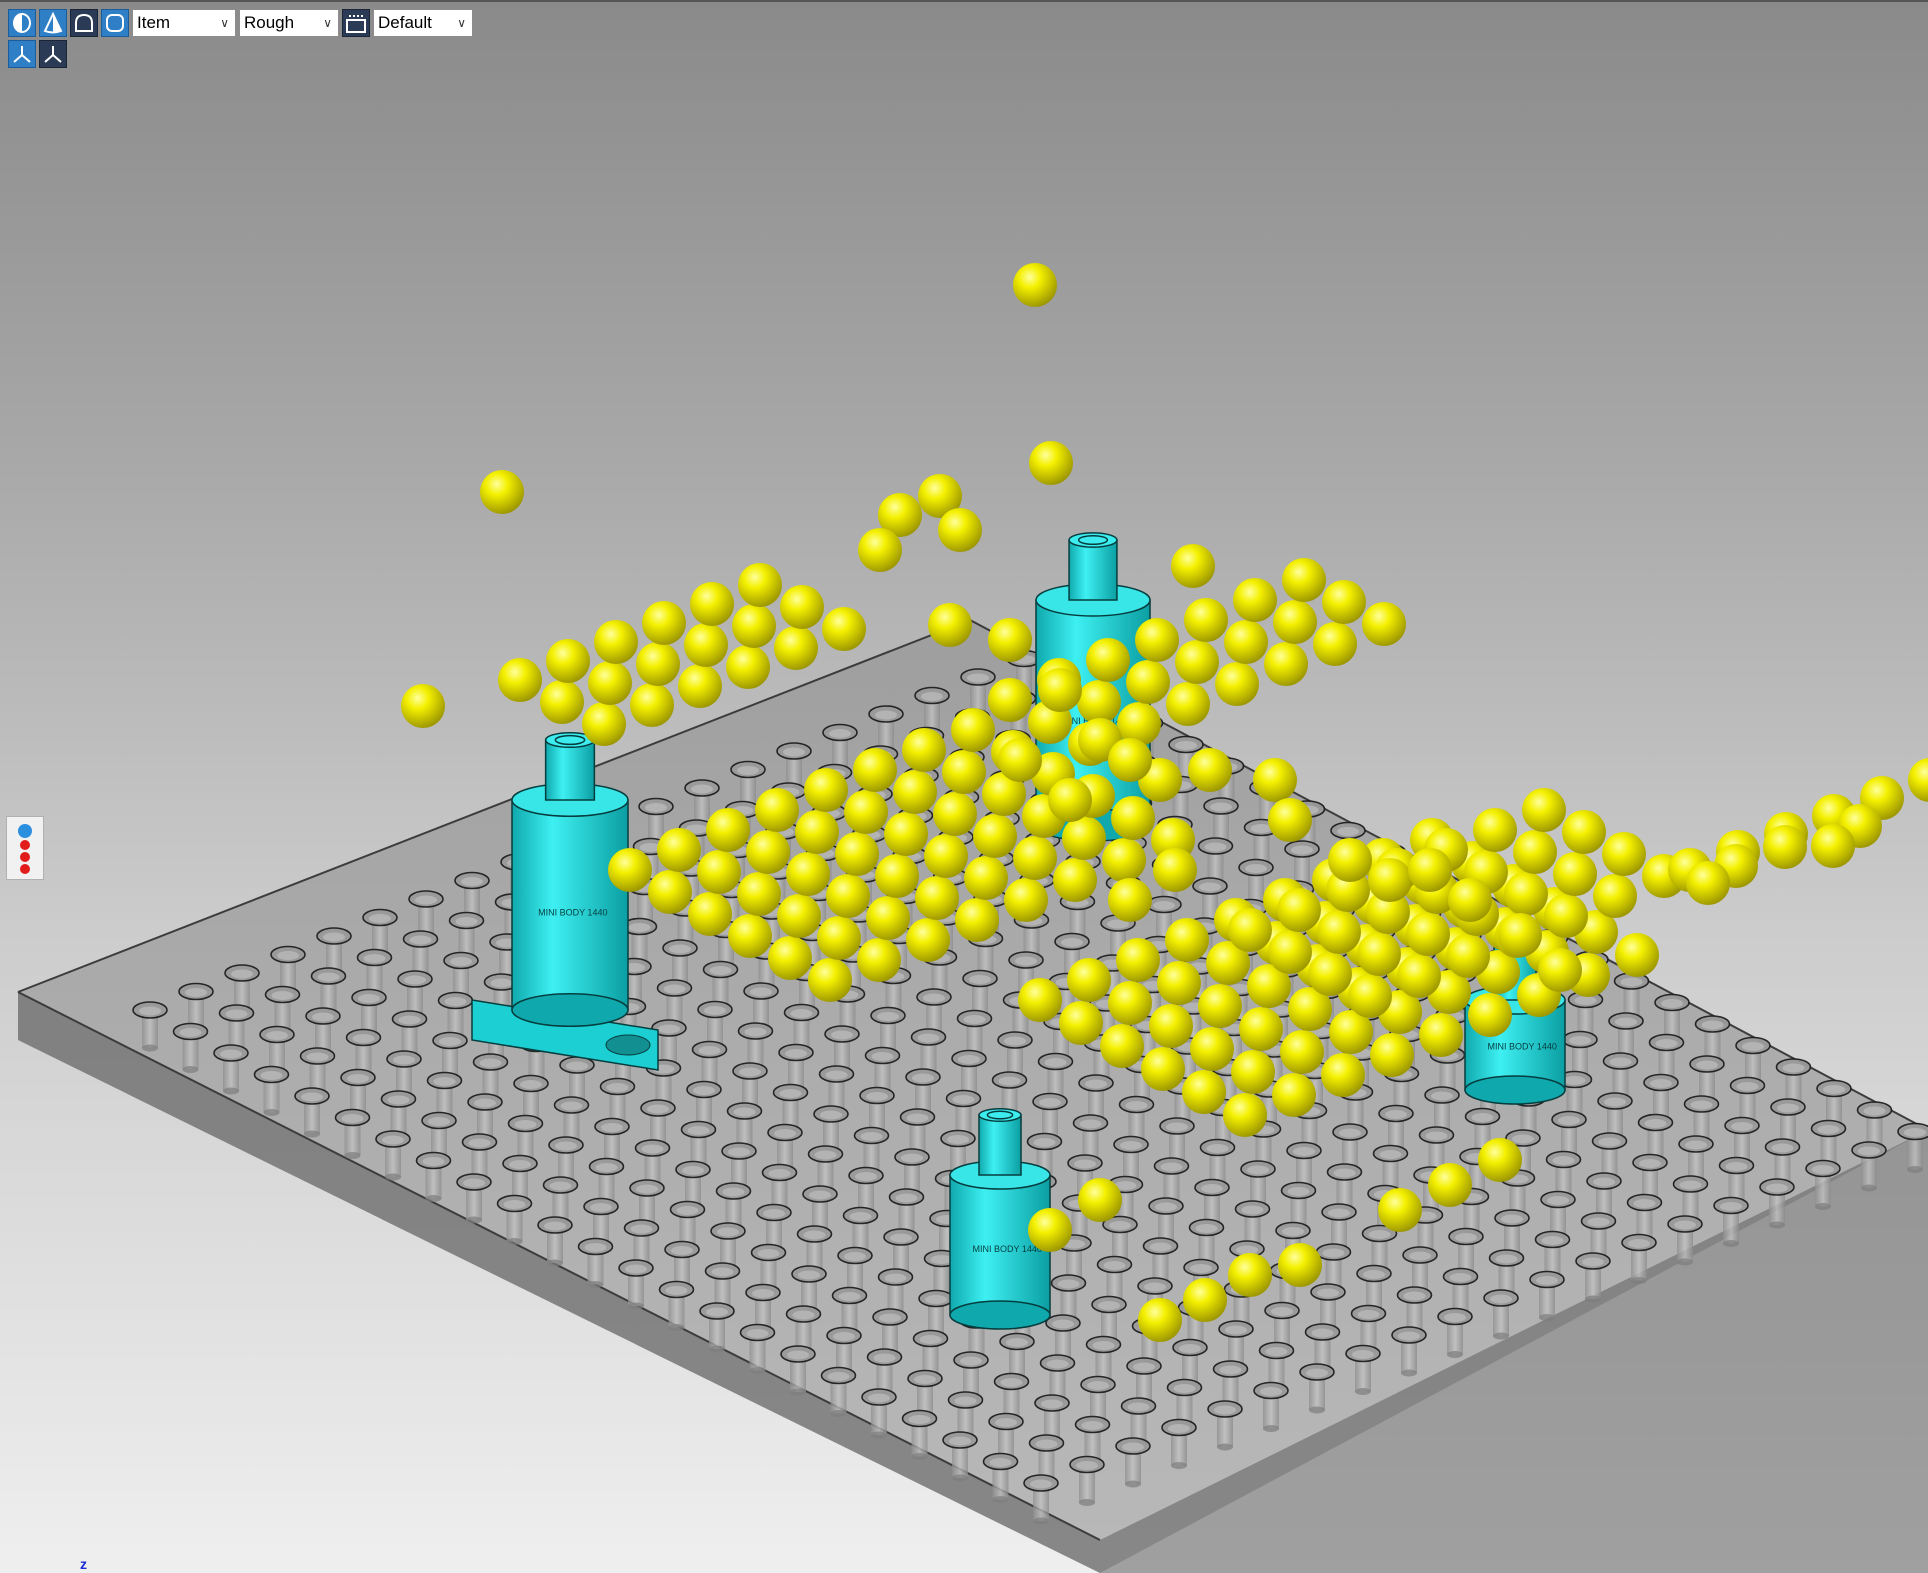 This screenshot has height=1573, width=1928. Describe the element at coordinates (84, 23) in the screenshot. I see `arch-view-icon` at that location.